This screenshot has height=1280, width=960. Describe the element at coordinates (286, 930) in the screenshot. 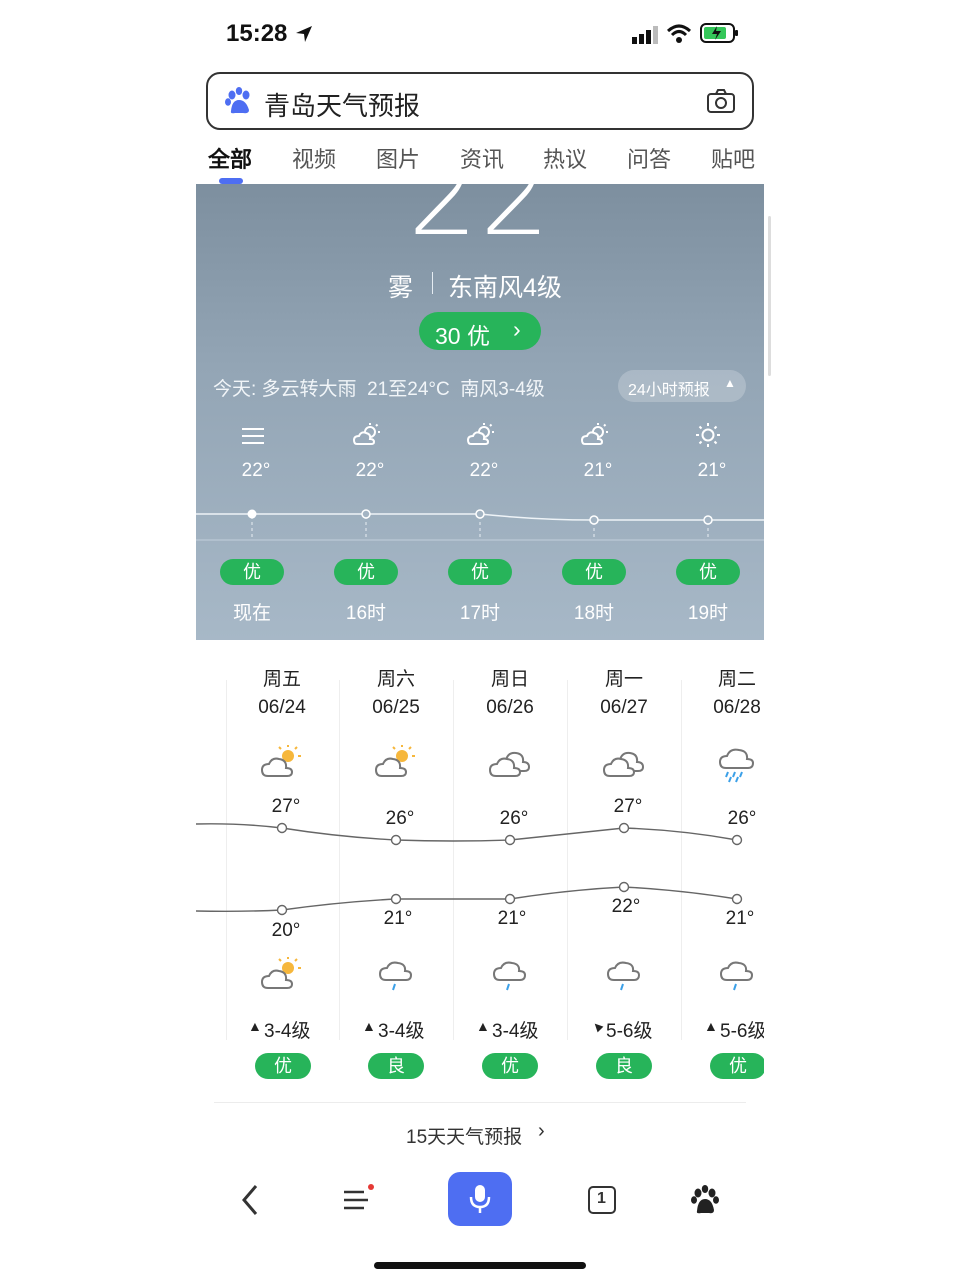

I see `low-temp: 20°` at that location.